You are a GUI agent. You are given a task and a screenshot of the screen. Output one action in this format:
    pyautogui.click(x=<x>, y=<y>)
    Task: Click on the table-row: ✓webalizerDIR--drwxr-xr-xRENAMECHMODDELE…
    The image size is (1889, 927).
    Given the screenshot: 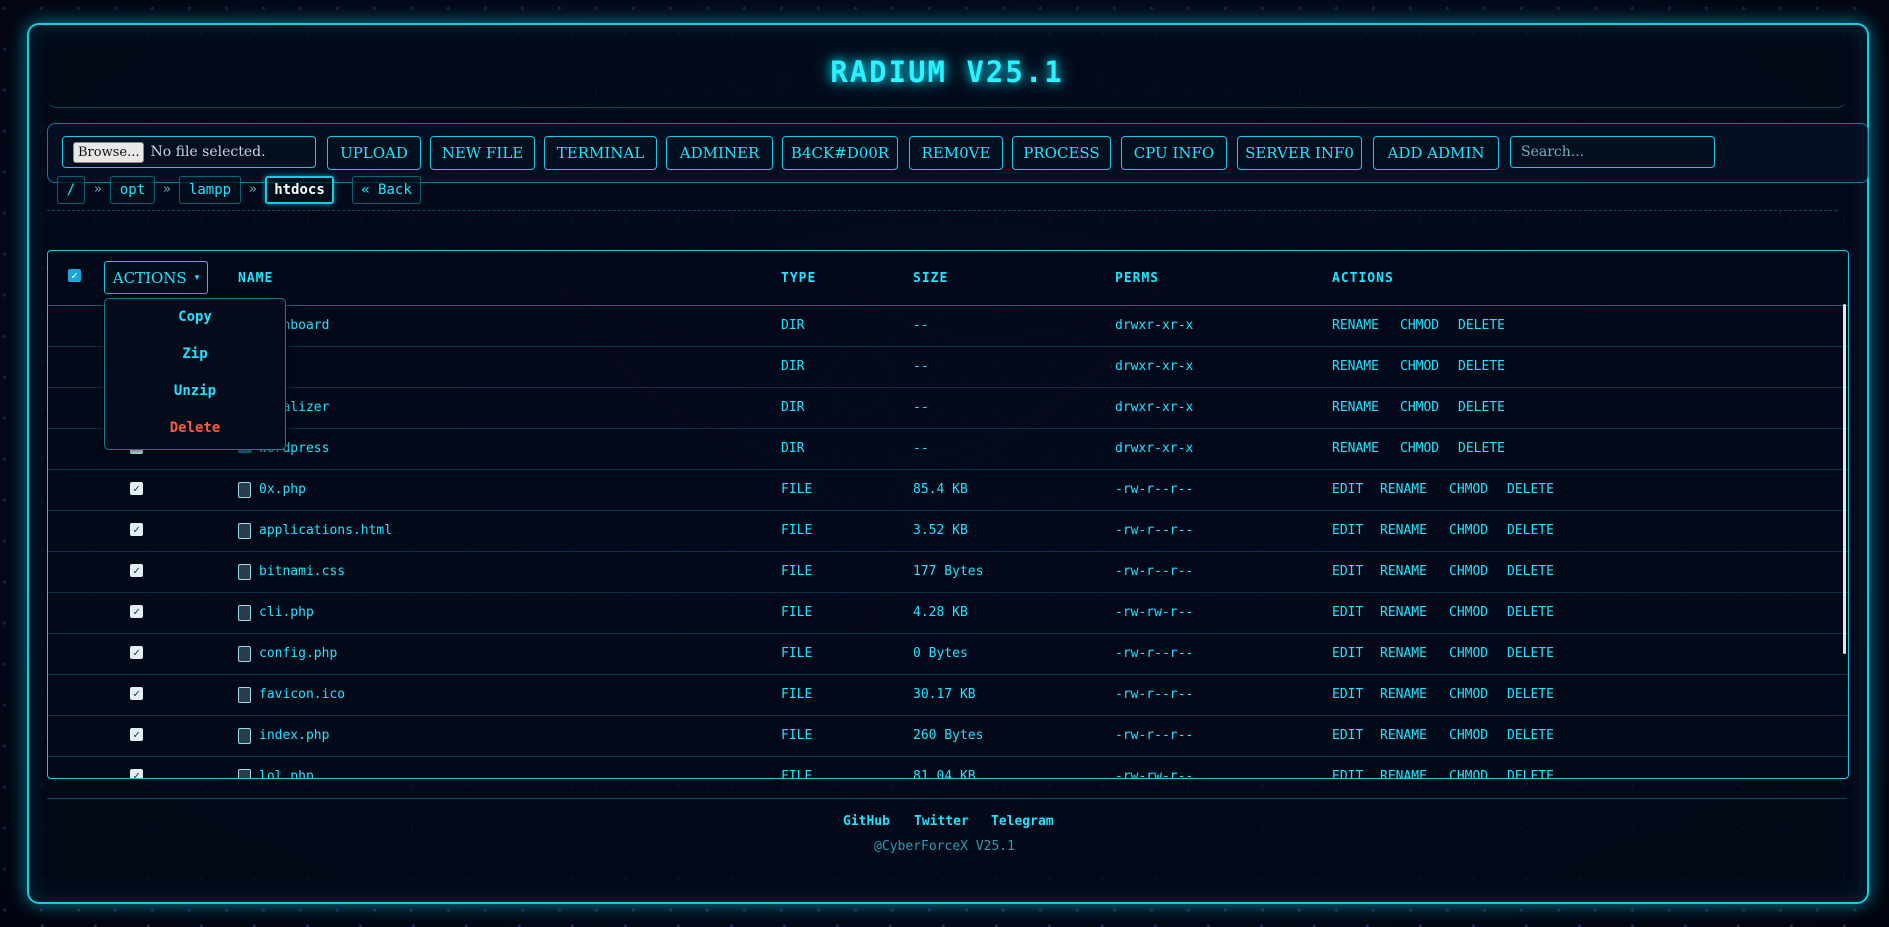 What is the action you would take?
    pyautogui.click(x=948, y=408)
    